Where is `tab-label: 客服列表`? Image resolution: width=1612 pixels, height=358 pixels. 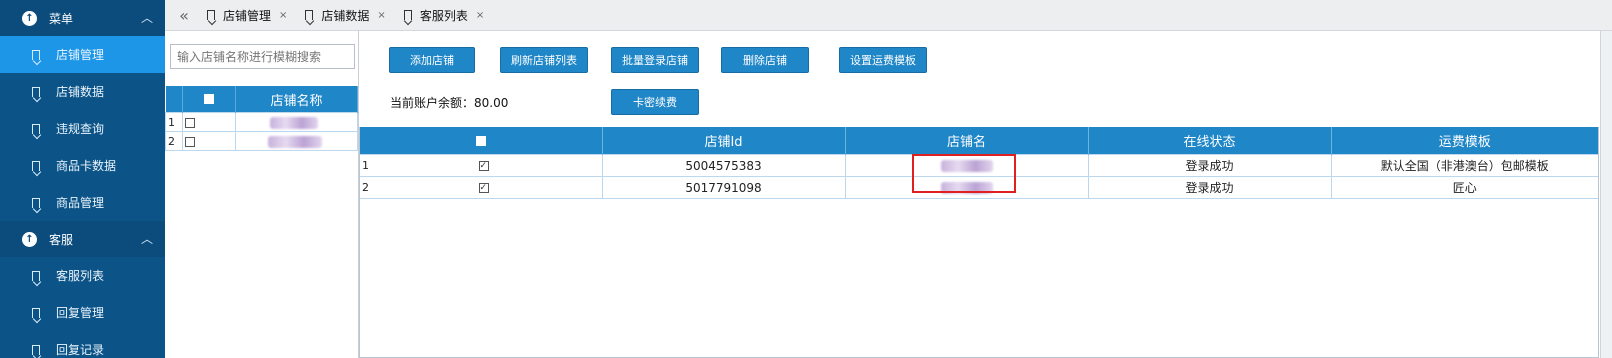 tab-label: 客服列表 is located at coordinates (443, 15).